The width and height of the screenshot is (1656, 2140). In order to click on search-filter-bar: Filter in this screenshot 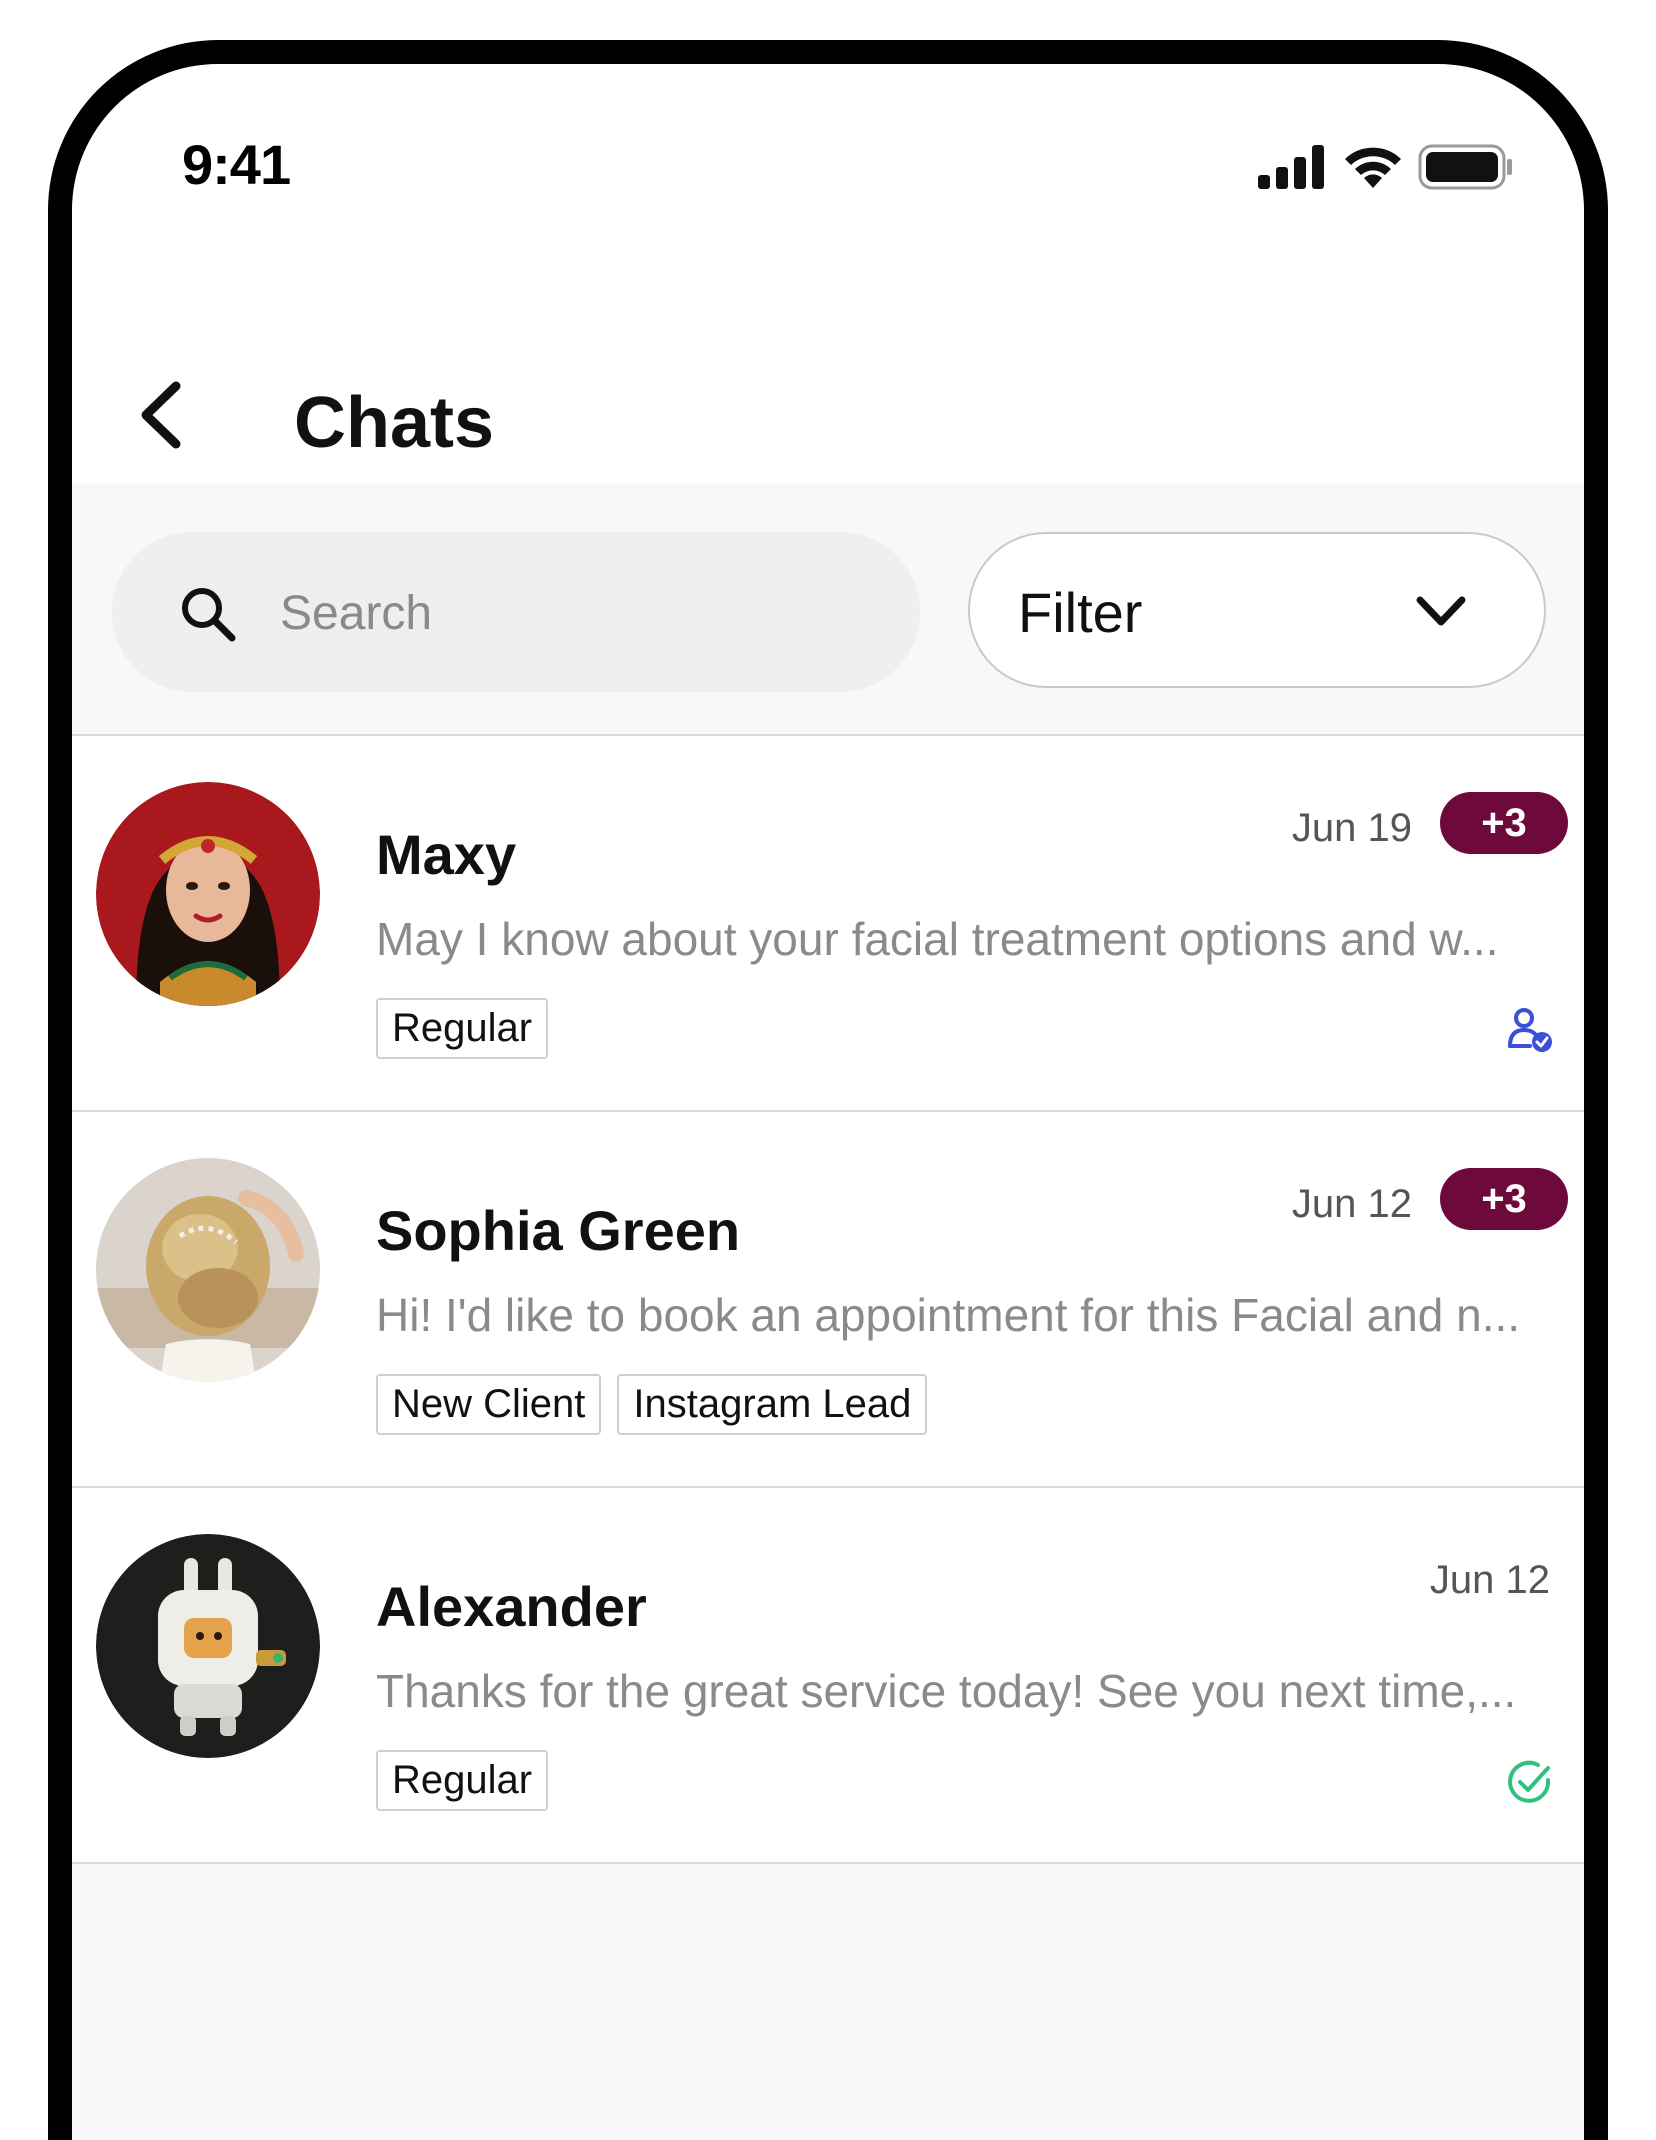, I will do `click(828, 610)`.